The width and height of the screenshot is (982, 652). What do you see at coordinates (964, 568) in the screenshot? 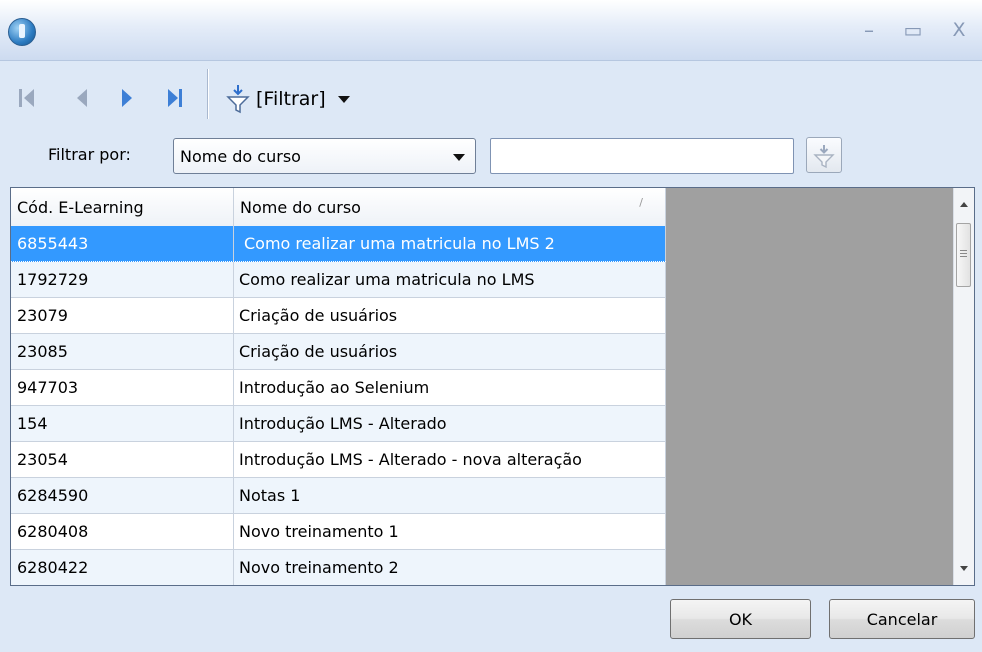
I see `scroll-down-icon` at bounding box center [964, 568].